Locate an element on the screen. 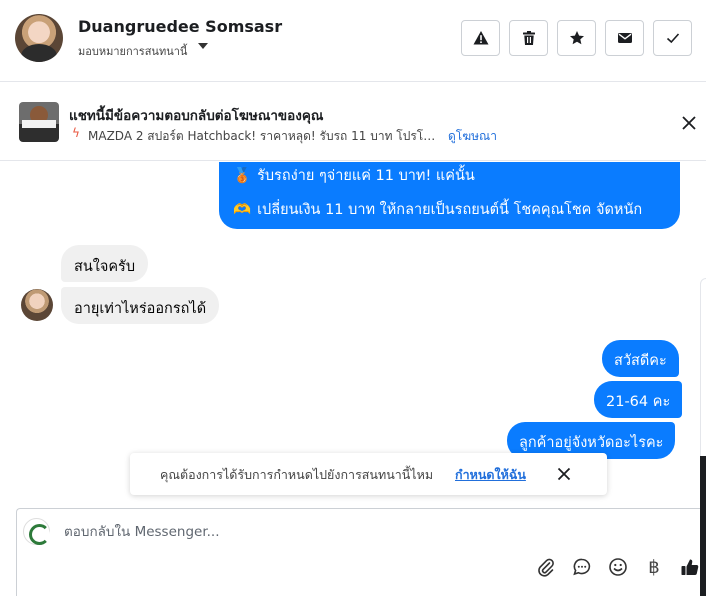 This screenshot has height=596, width=706. star-button is located at coordinates (576, 38).